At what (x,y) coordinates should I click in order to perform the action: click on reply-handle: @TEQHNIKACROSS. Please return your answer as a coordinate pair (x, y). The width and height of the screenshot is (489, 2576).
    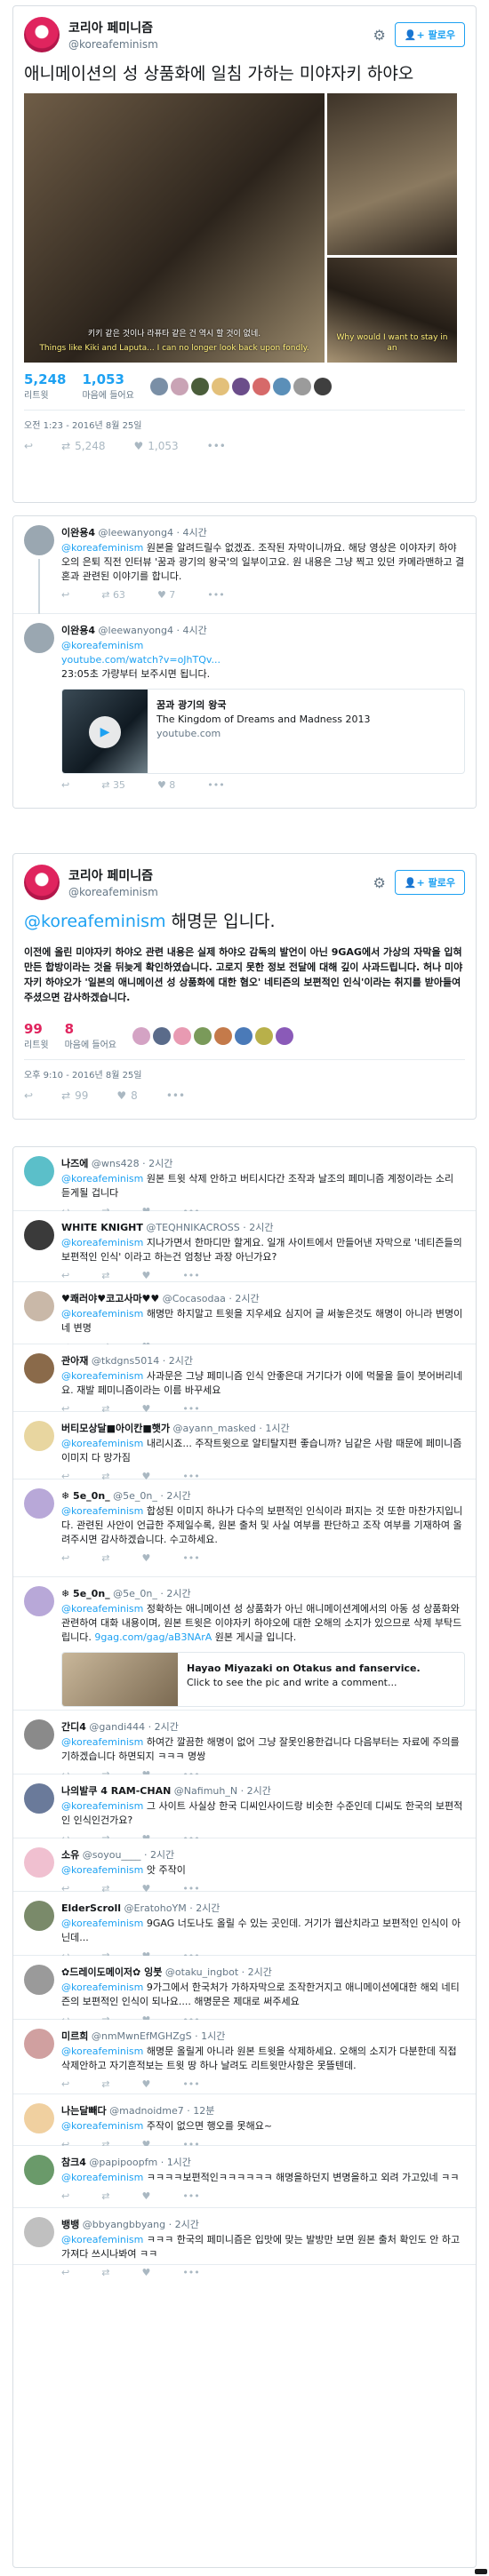
    Looking at the image, I should click on (192, 1228).